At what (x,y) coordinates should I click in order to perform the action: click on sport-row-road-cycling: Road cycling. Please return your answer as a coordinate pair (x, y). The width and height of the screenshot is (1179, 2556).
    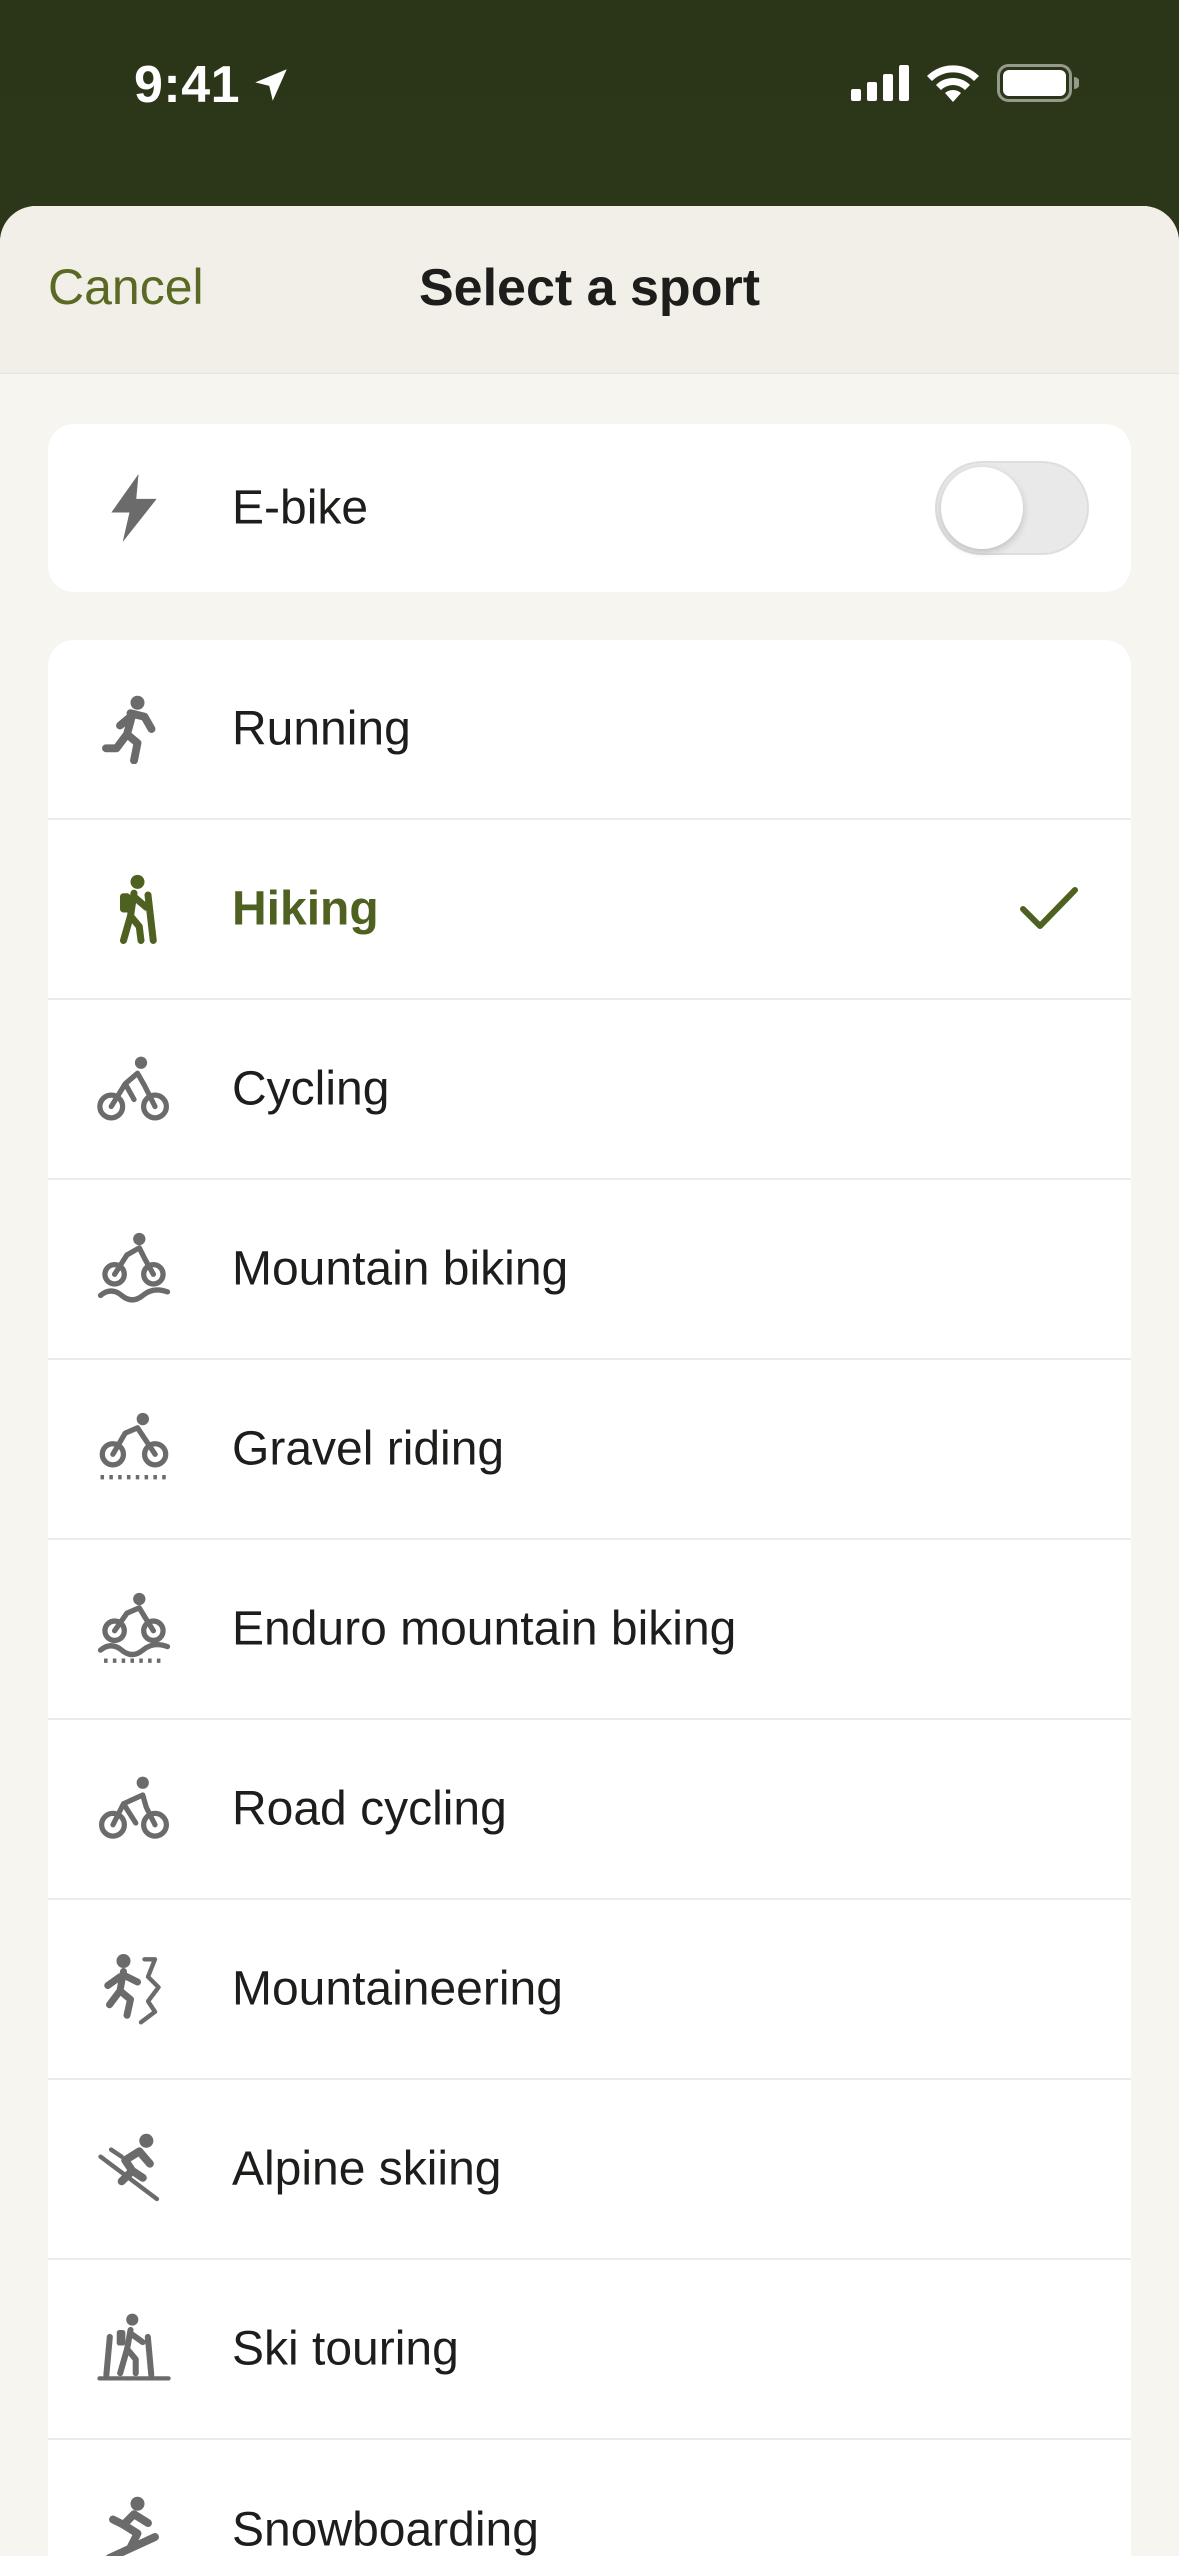
    Looking at the image, I should click on (589, 1810).